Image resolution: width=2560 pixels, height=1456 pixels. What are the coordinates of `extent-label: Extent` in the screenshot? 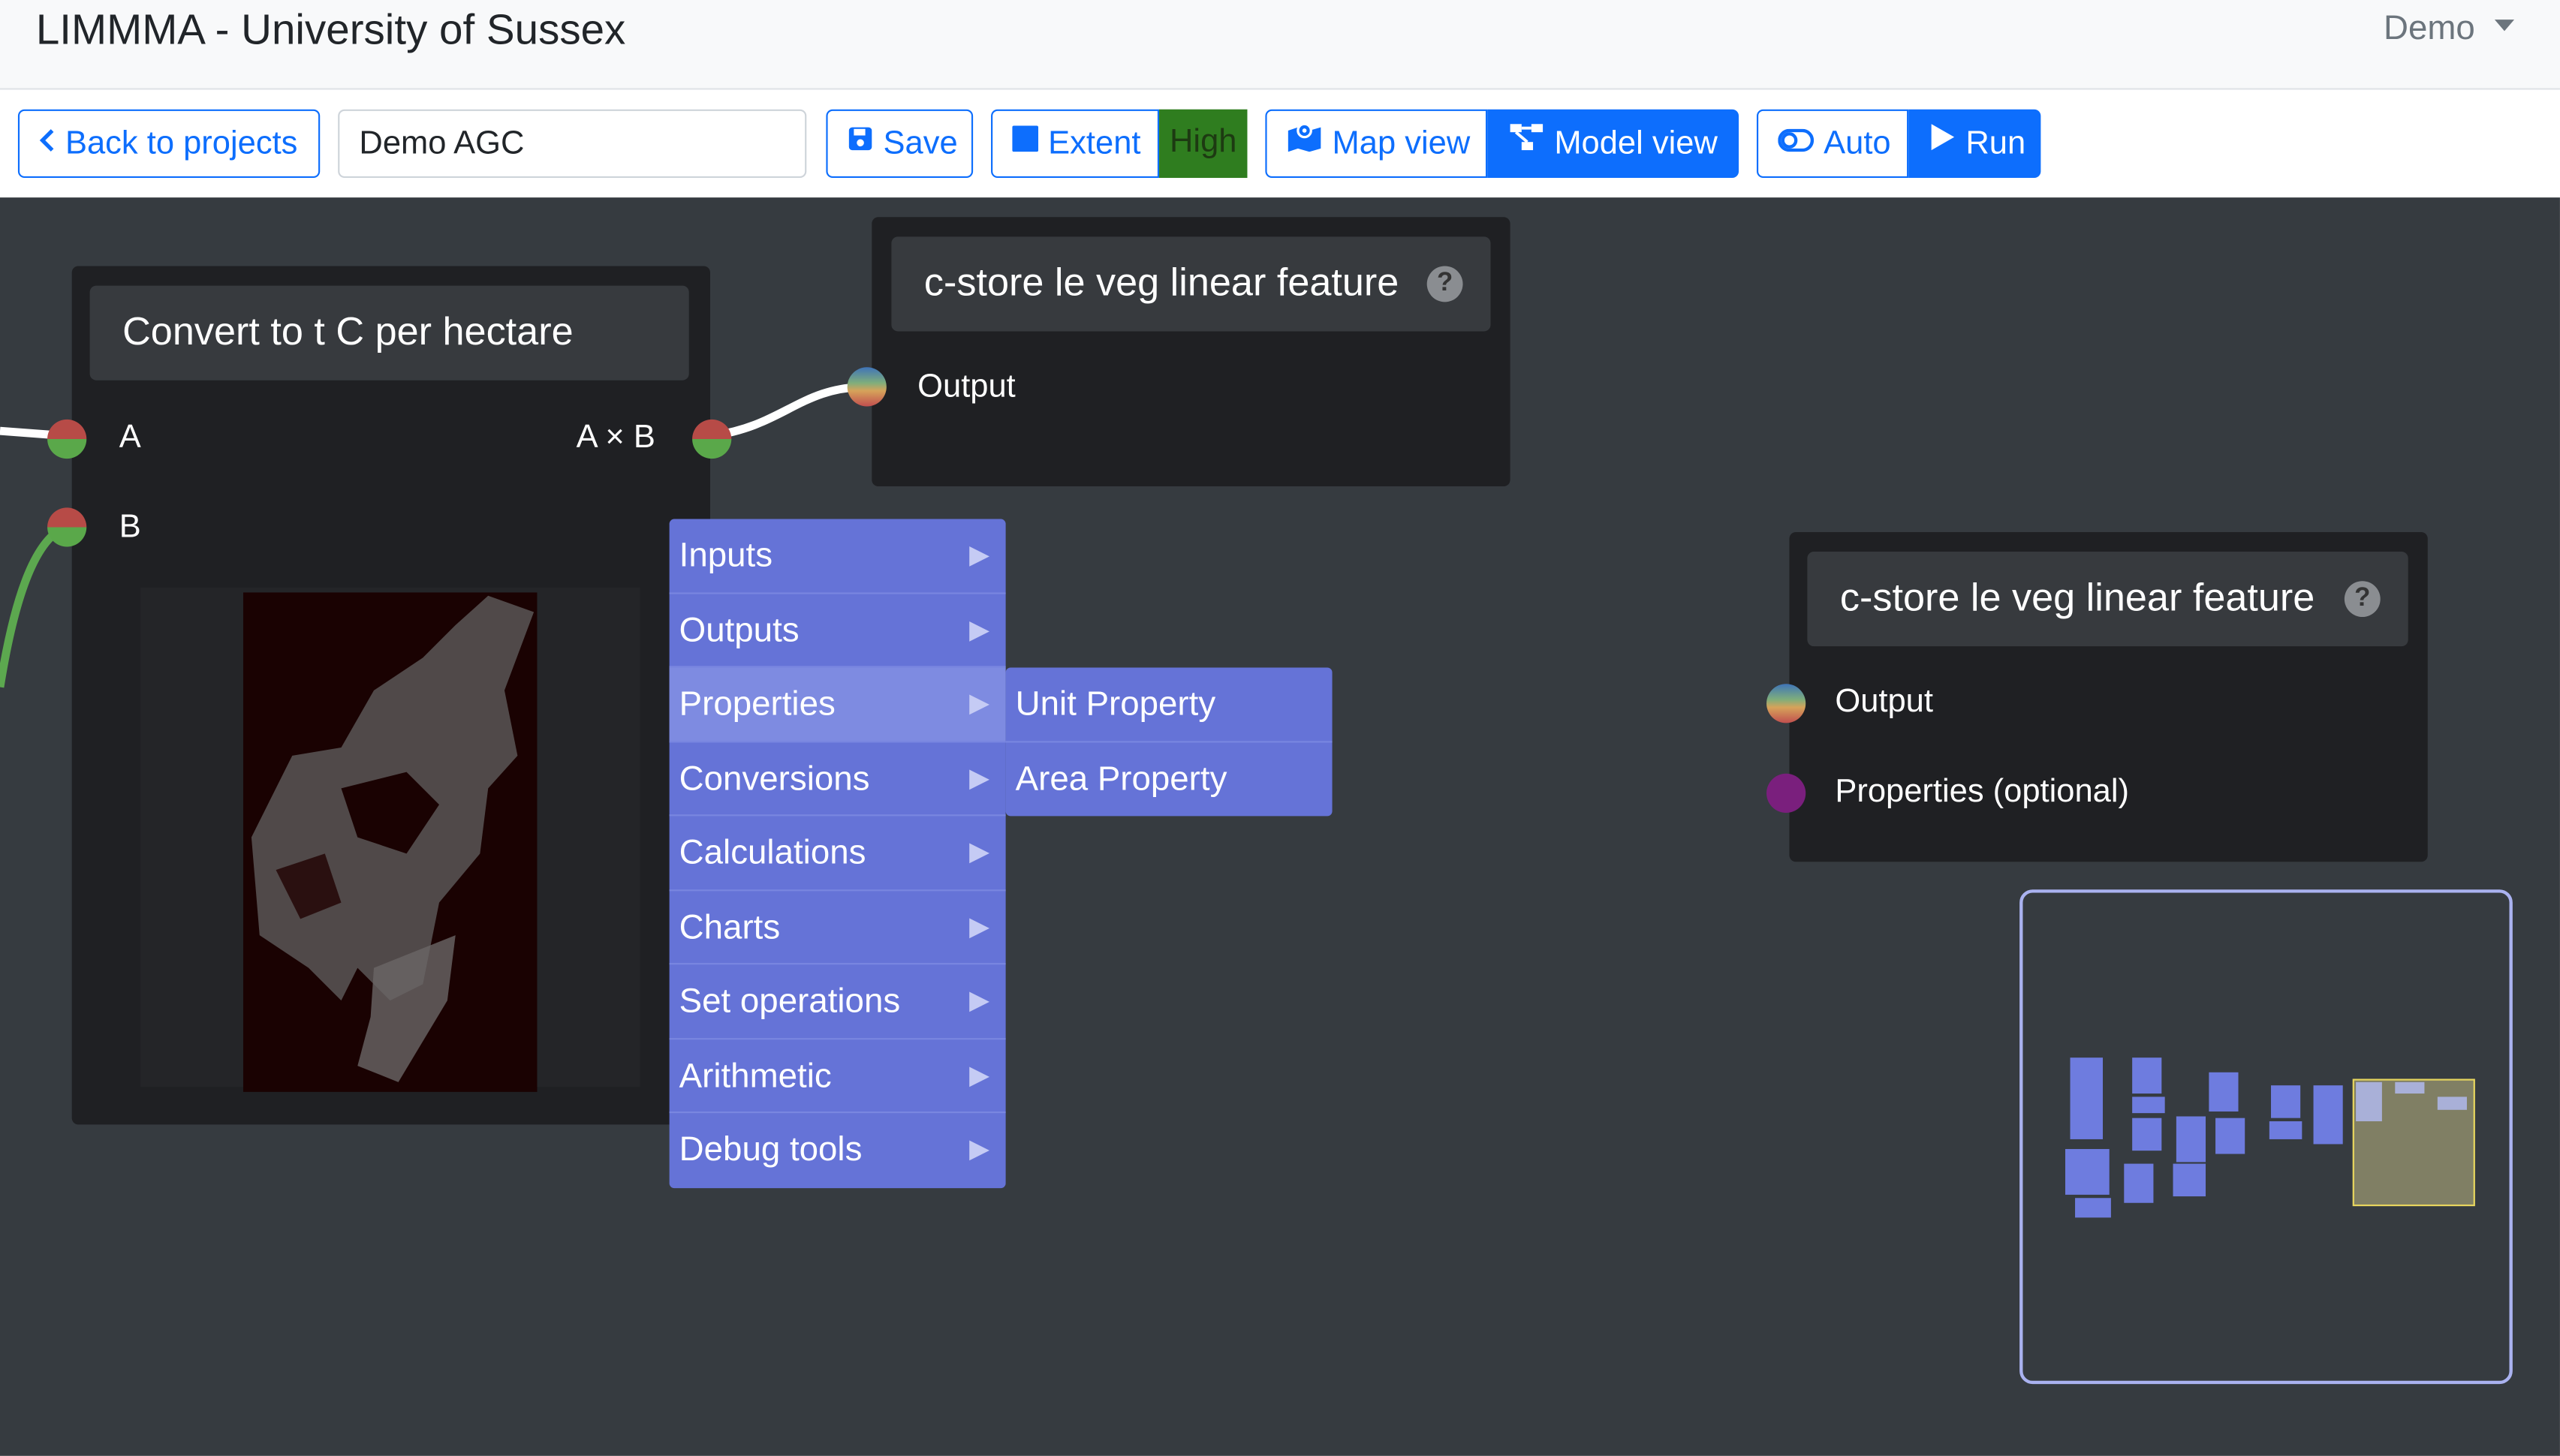 It's located at (1094, 143).